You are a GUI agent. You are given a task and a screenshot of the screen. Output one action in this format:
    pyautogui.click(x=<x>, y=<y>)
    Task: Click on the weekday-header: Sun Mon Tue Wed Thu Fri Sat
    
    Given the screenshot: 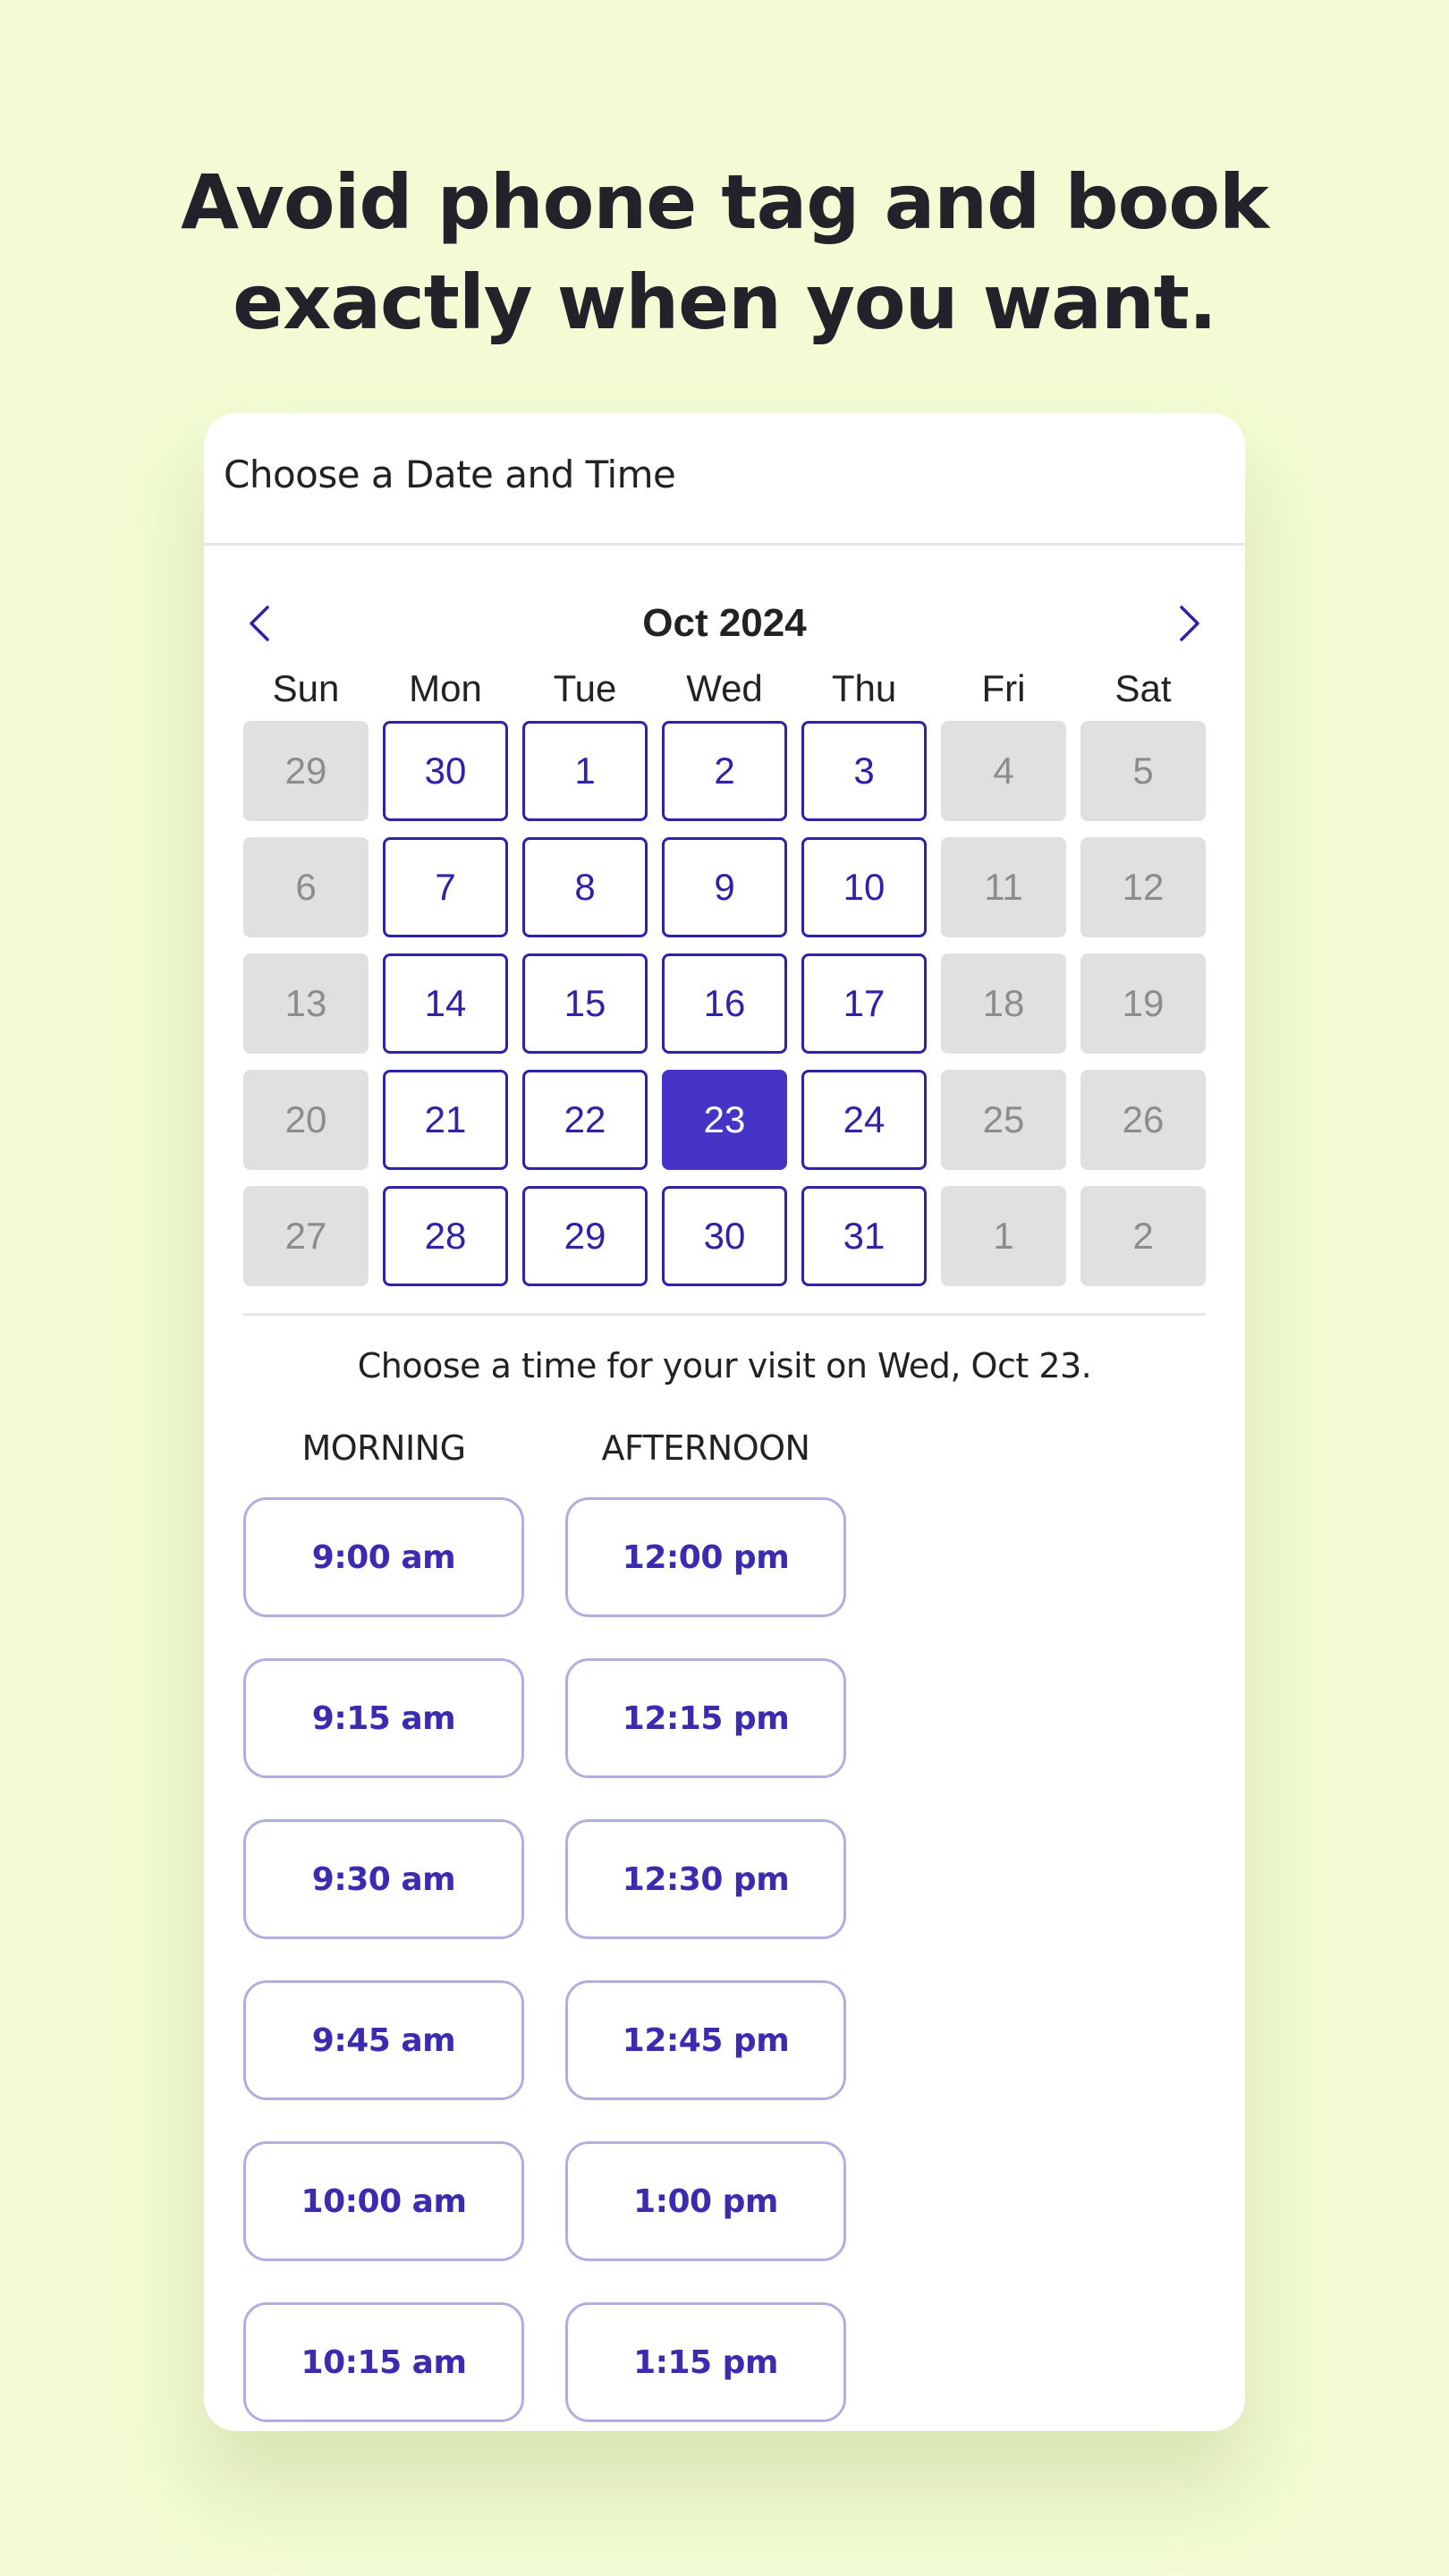 What is the action you would take?
    pyautogui.click(x=724, y=690)
    